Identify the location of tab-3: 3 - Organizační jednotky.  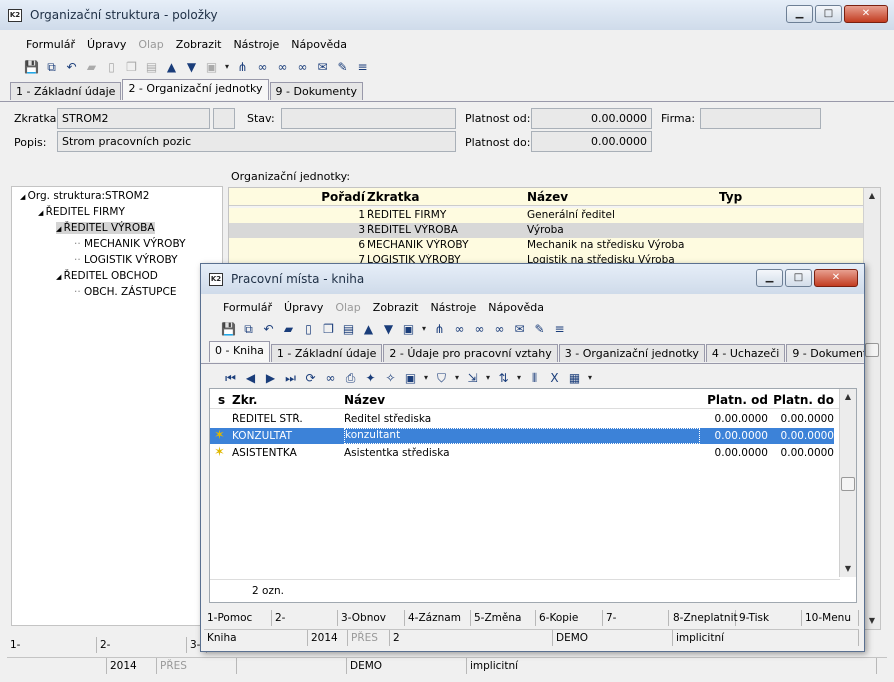
(631, 353).